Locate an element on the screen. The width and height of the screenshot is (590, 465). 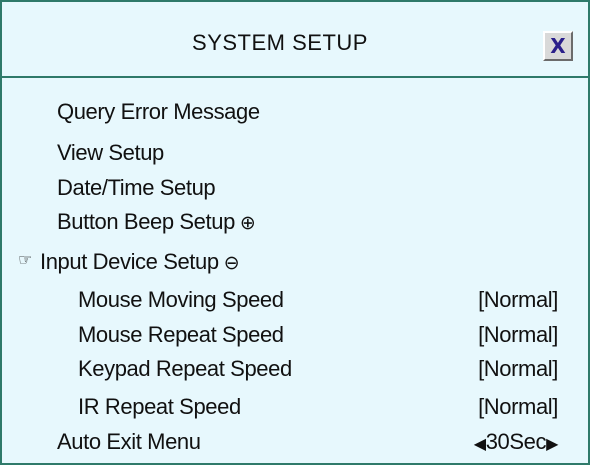
close-button: X is located at coordinates (558, 46).